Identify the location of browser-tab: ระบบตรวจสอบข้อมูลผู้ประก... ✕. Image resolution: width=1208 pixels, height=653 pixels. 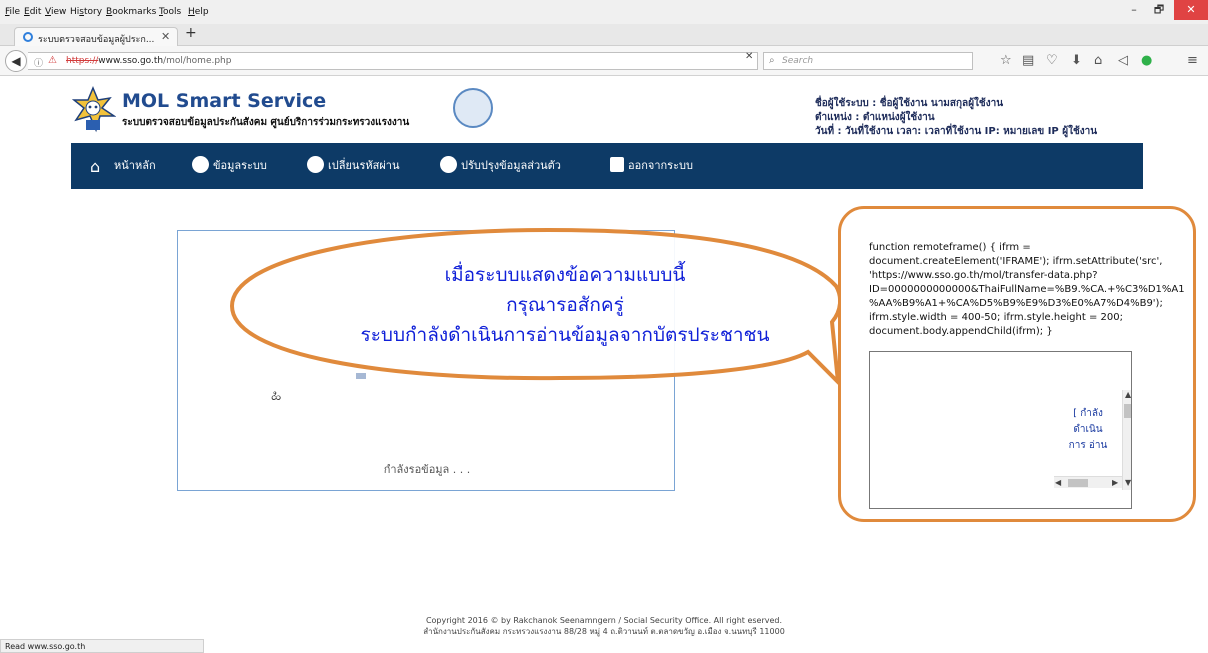
(96, 37).